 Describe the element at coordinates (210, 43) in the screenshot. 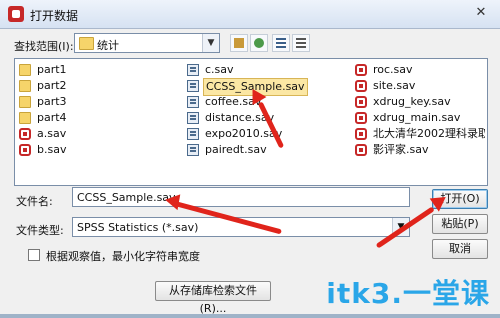

I see `chevron-down-icon: ▼` at that location.